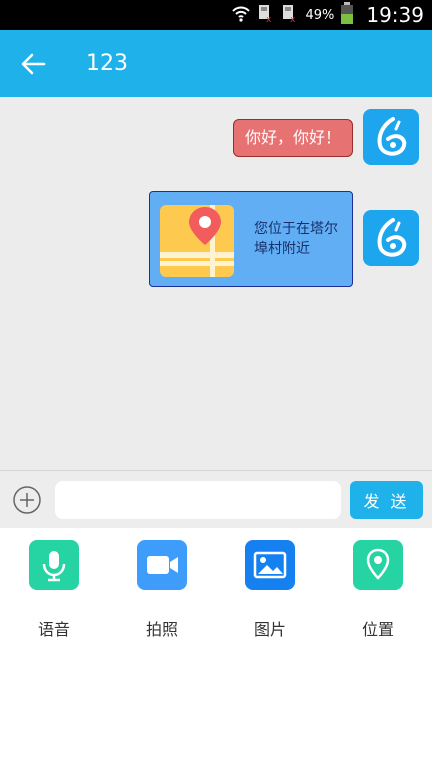  I want to click on status-bar: x x 49% 19:39, so click(216, 15).